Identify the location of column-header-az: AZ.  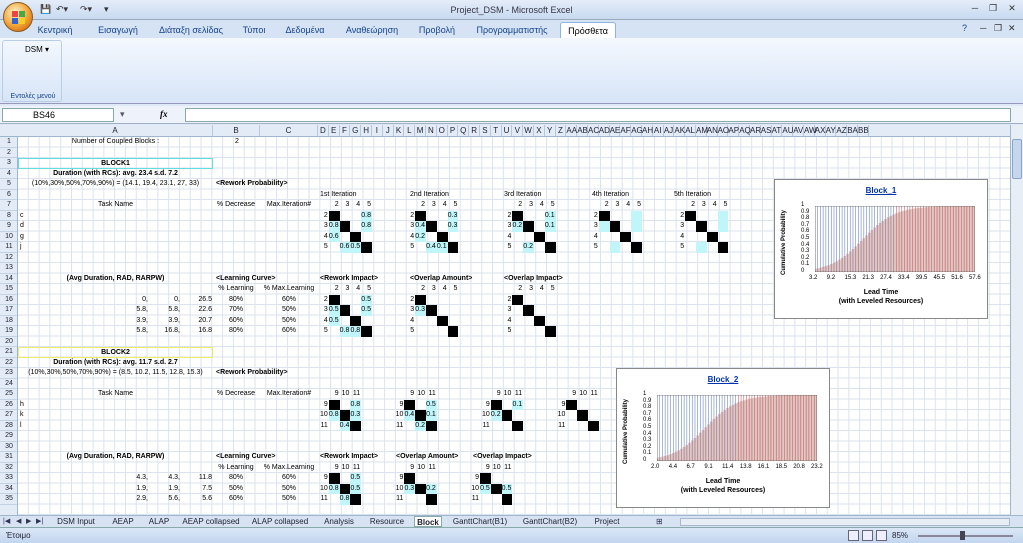
(842, 130).